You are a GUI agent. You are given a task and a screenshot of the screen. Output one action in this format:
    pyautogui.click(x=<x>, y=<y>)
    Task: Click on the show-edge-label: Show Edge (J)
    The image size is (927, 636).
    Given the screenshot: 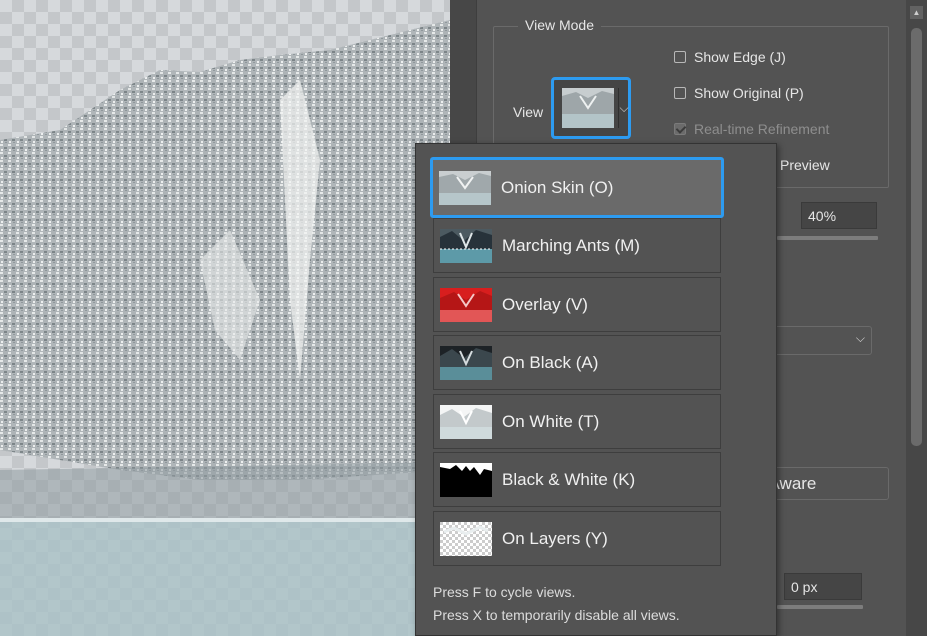 What is the action you would take?
    pyautogui.click(x=740, y=57)
    